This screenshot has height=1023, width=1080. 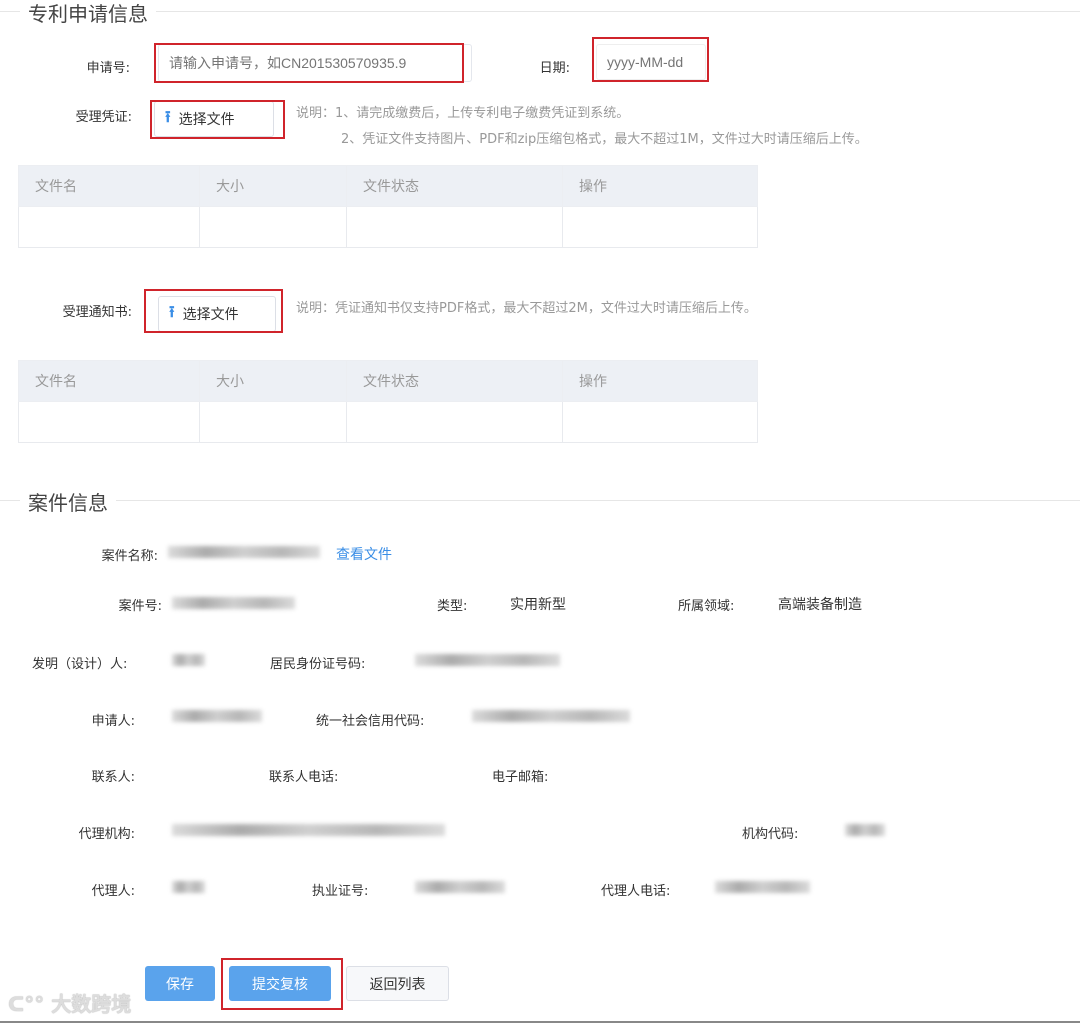 What do you see at coordinates (526, 308) in the screenshot?
I see `notice-note: 说明：凭证通知书仅支持PDF格式，最大不超过2M，文件过大时请压缩后上传。` at bounding box center [526, 308].